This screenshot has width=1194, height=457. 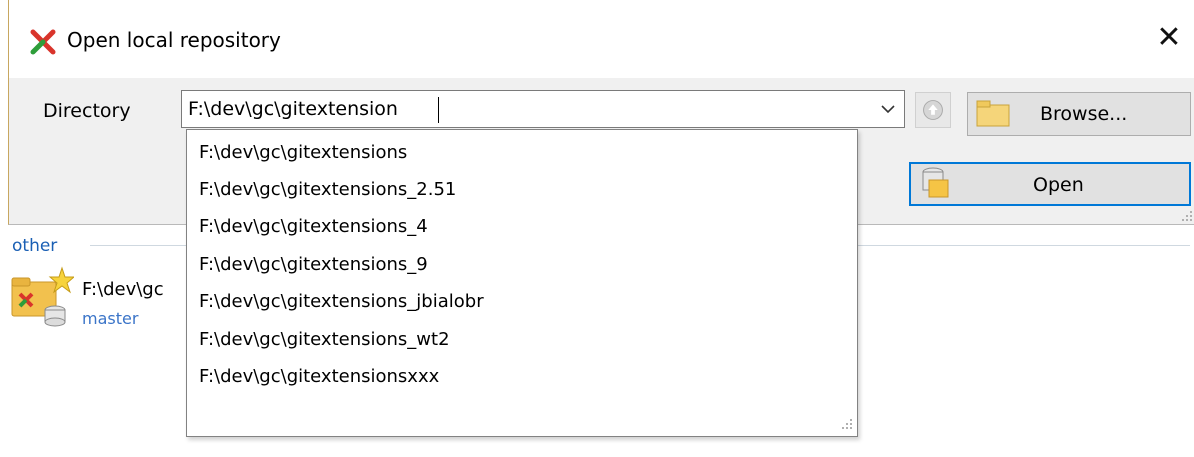 What do you see at coordinates (319, 376) in the screenshot?
I see `suggestion-item: F:\dev\gc\gitextensionsxxx` at bounding box center [319, 376].